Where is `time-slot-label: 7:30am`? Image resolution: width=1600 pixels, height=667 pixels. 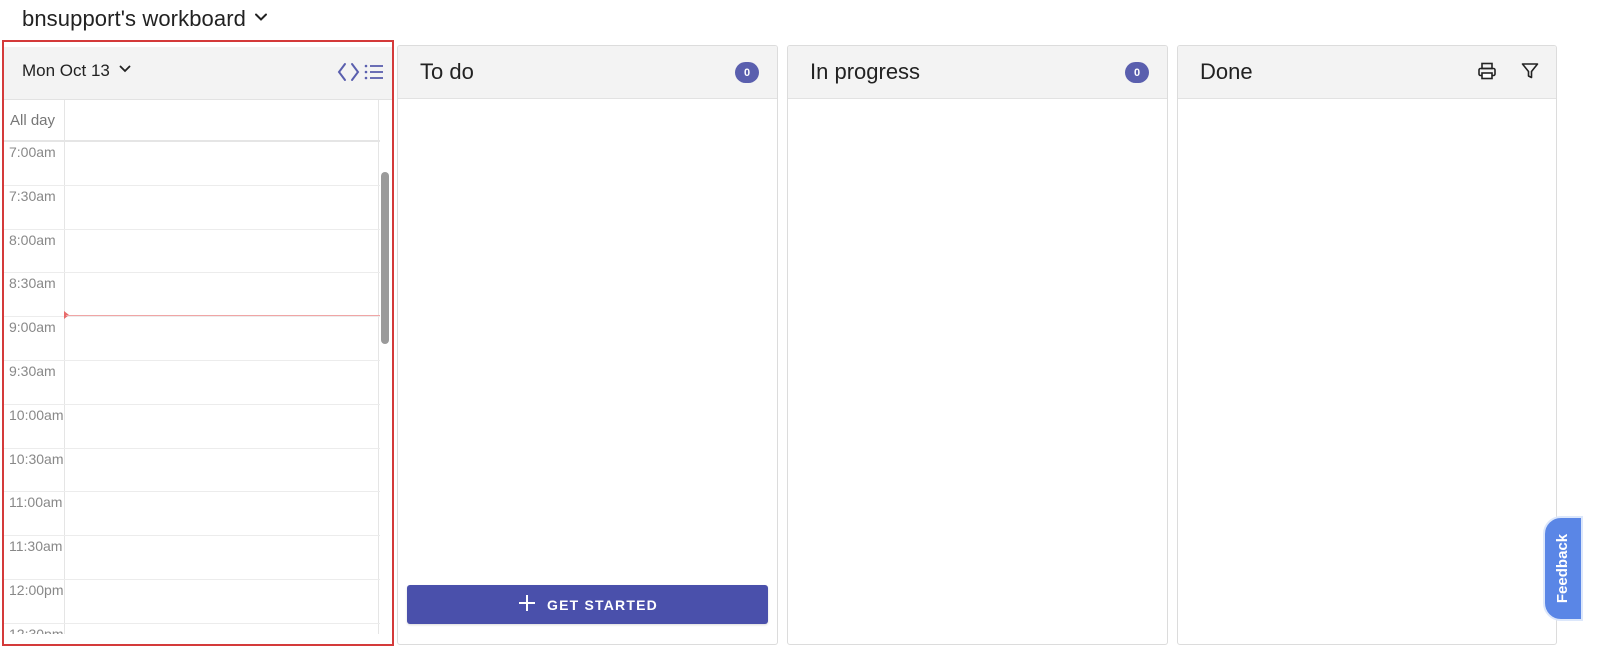
time-slot-label: 7:30am is located at coordinates (32, 195).